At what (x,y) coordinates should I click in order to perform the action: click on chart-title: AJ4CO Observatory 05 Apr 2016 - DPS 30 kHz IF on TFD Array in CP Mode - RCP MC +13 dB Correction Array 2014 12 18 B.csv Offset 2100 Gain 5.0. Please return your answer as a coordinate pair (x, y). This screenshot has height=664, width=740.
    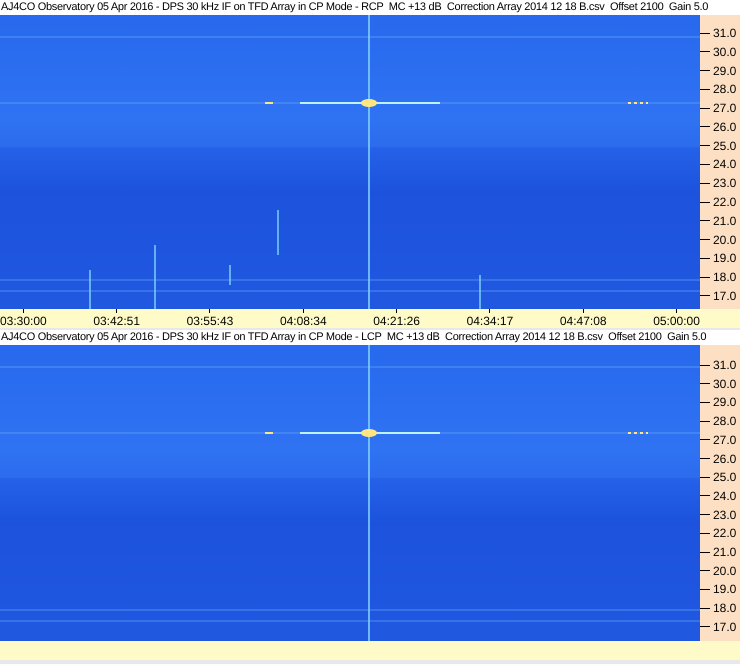
    Looking at the image, I should click on (370, 7).